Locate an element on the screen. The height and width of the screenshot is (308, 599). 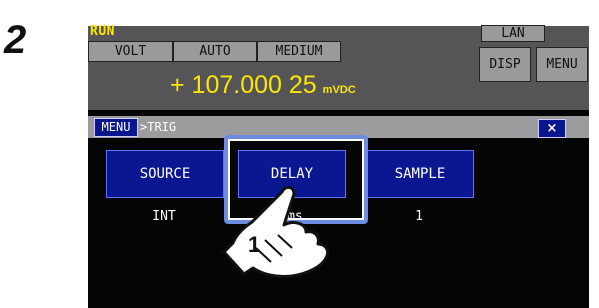
reading-value: + 107.000 25 is located at coordinates (243, 85).